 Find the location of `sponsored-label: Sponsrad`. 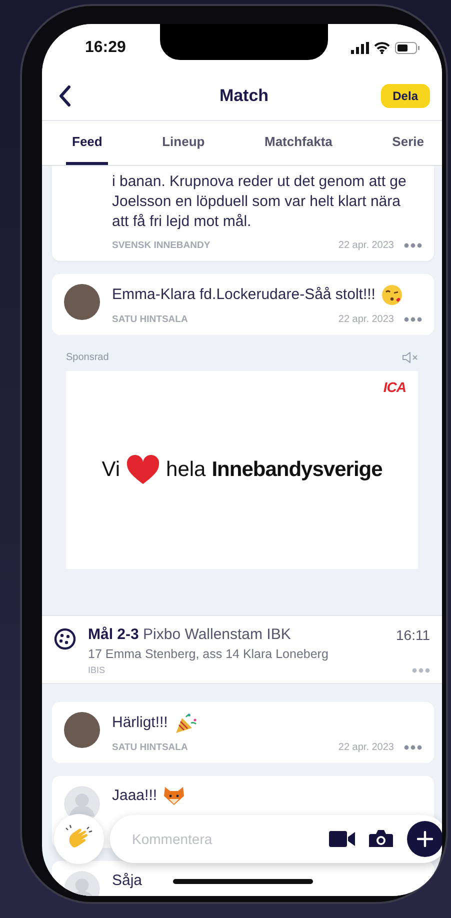

sponsored-label: Sponsrad is located at coordinates (87, 357).